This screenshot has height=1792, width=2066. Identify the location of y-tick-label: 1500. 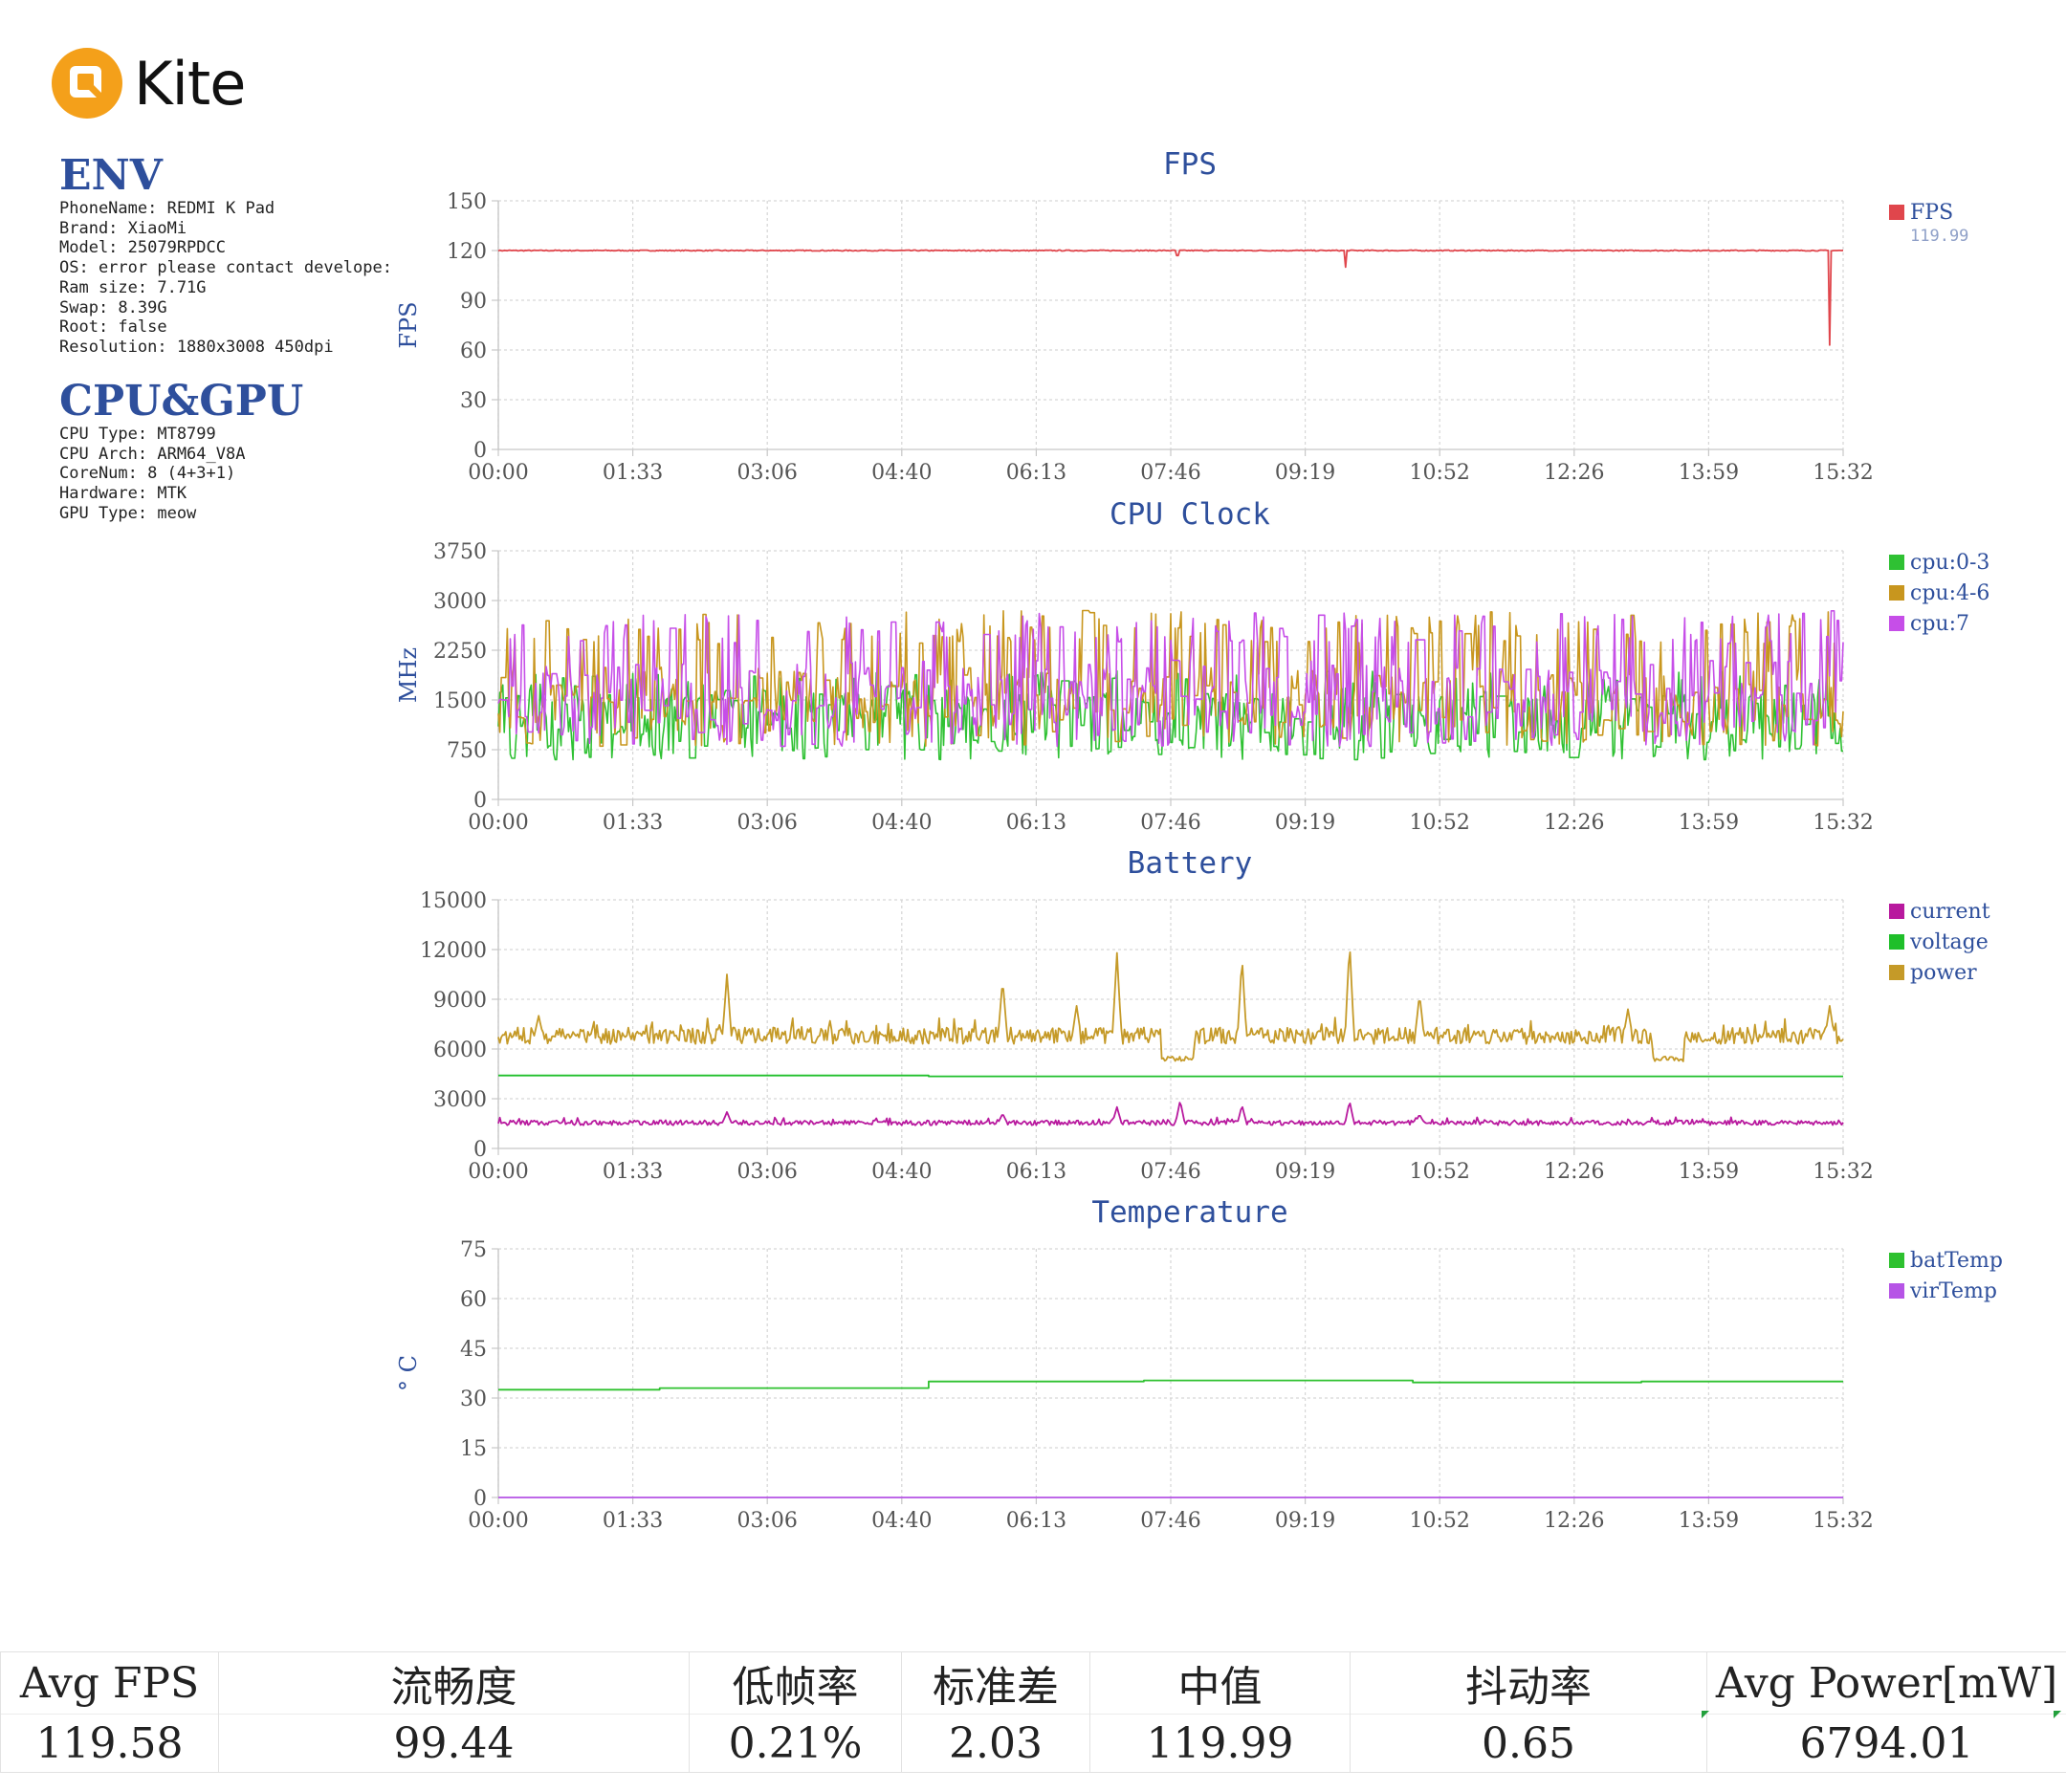
(460, 701).